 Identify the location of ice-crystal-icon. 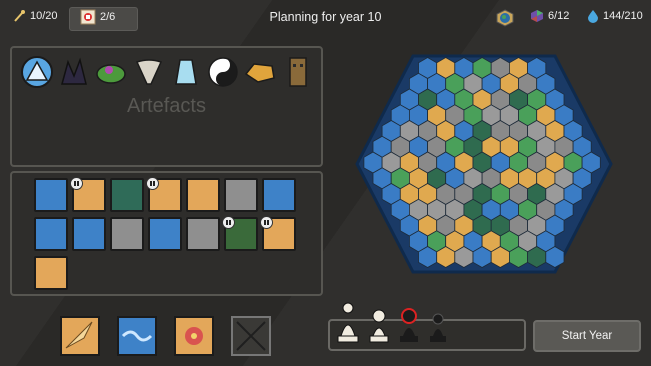
(37, 72).